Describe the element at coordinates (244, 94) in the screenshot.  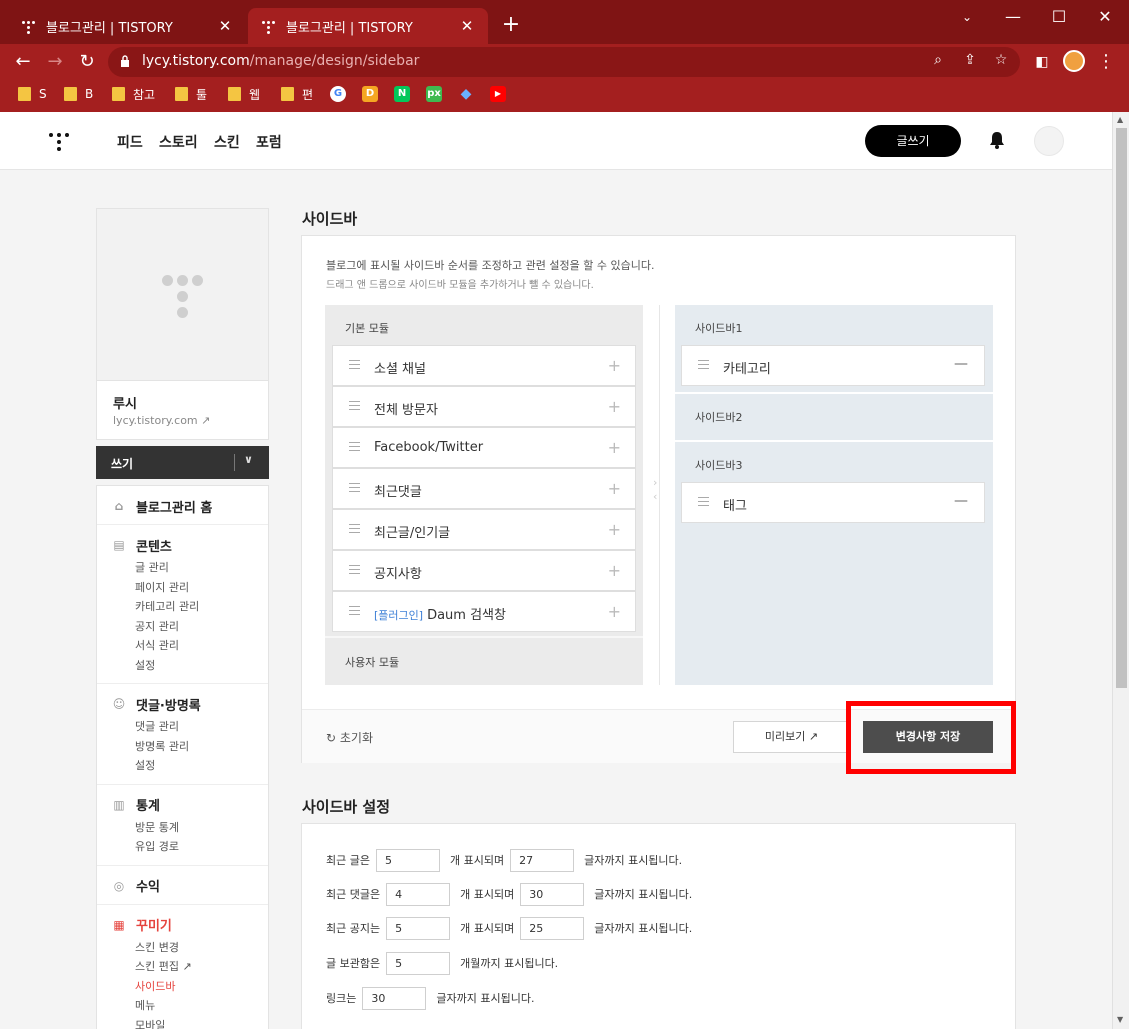
I see `bookmark-folder: 웹` at that location.